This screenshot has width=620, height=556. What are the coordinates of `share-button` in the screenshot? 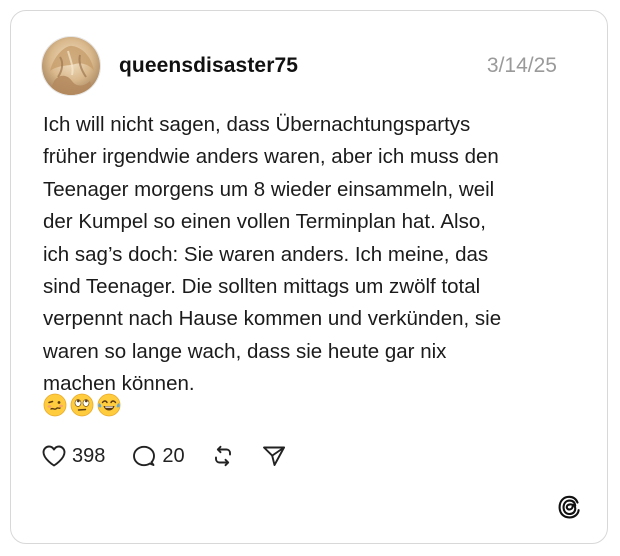 It's located at (274, 456).